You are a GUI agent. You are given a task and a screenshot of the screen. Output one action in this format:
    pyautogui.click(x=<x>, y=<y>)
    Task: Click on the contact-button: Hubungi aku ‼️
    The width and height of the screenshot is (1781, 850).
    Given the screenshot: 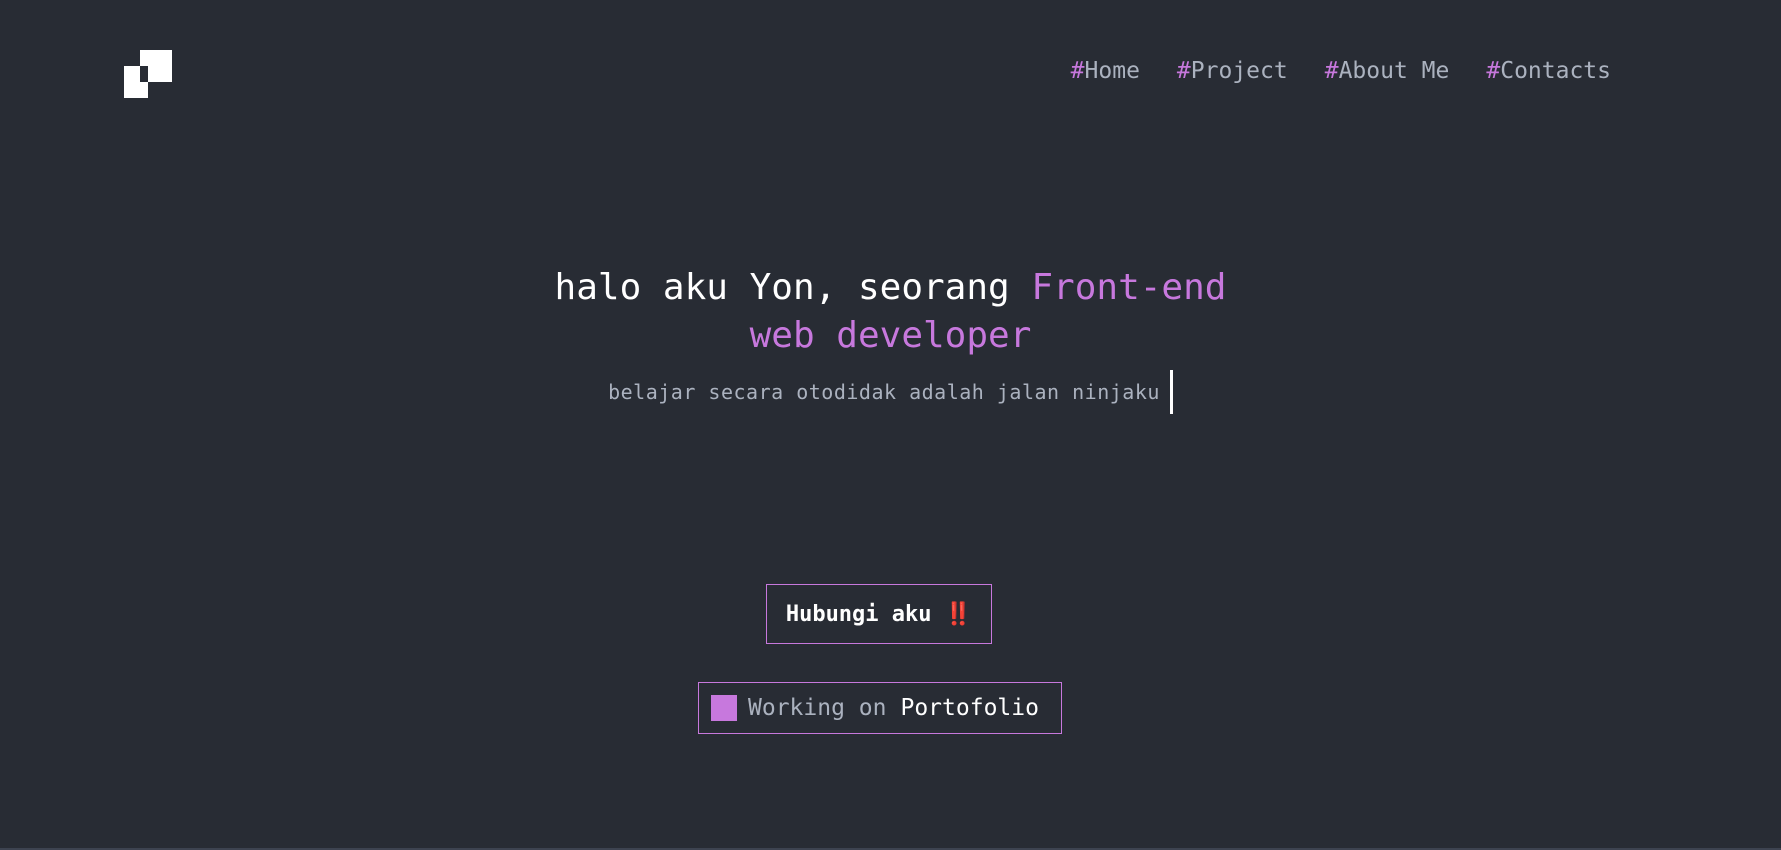 What is the action you would take?
    pyautogui.click(x=879, y=614)
    